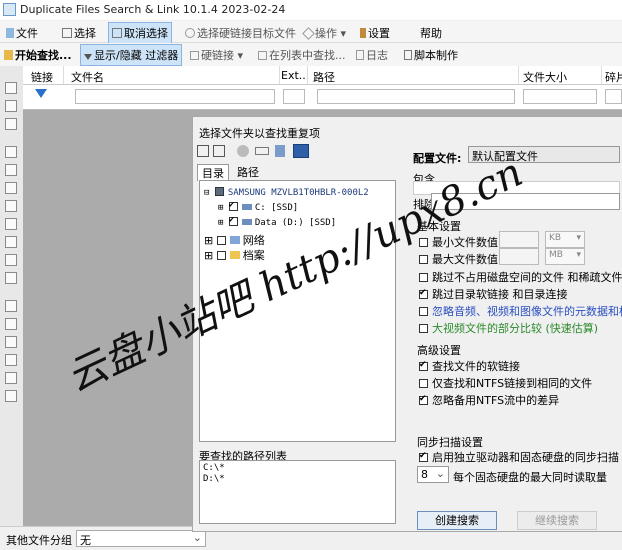 The width and height of the screenshot is (622, 550). What do you see at coordinates (525, 201) in the screenshot?
I see `exclude-input` at bounding box center [525, 201].